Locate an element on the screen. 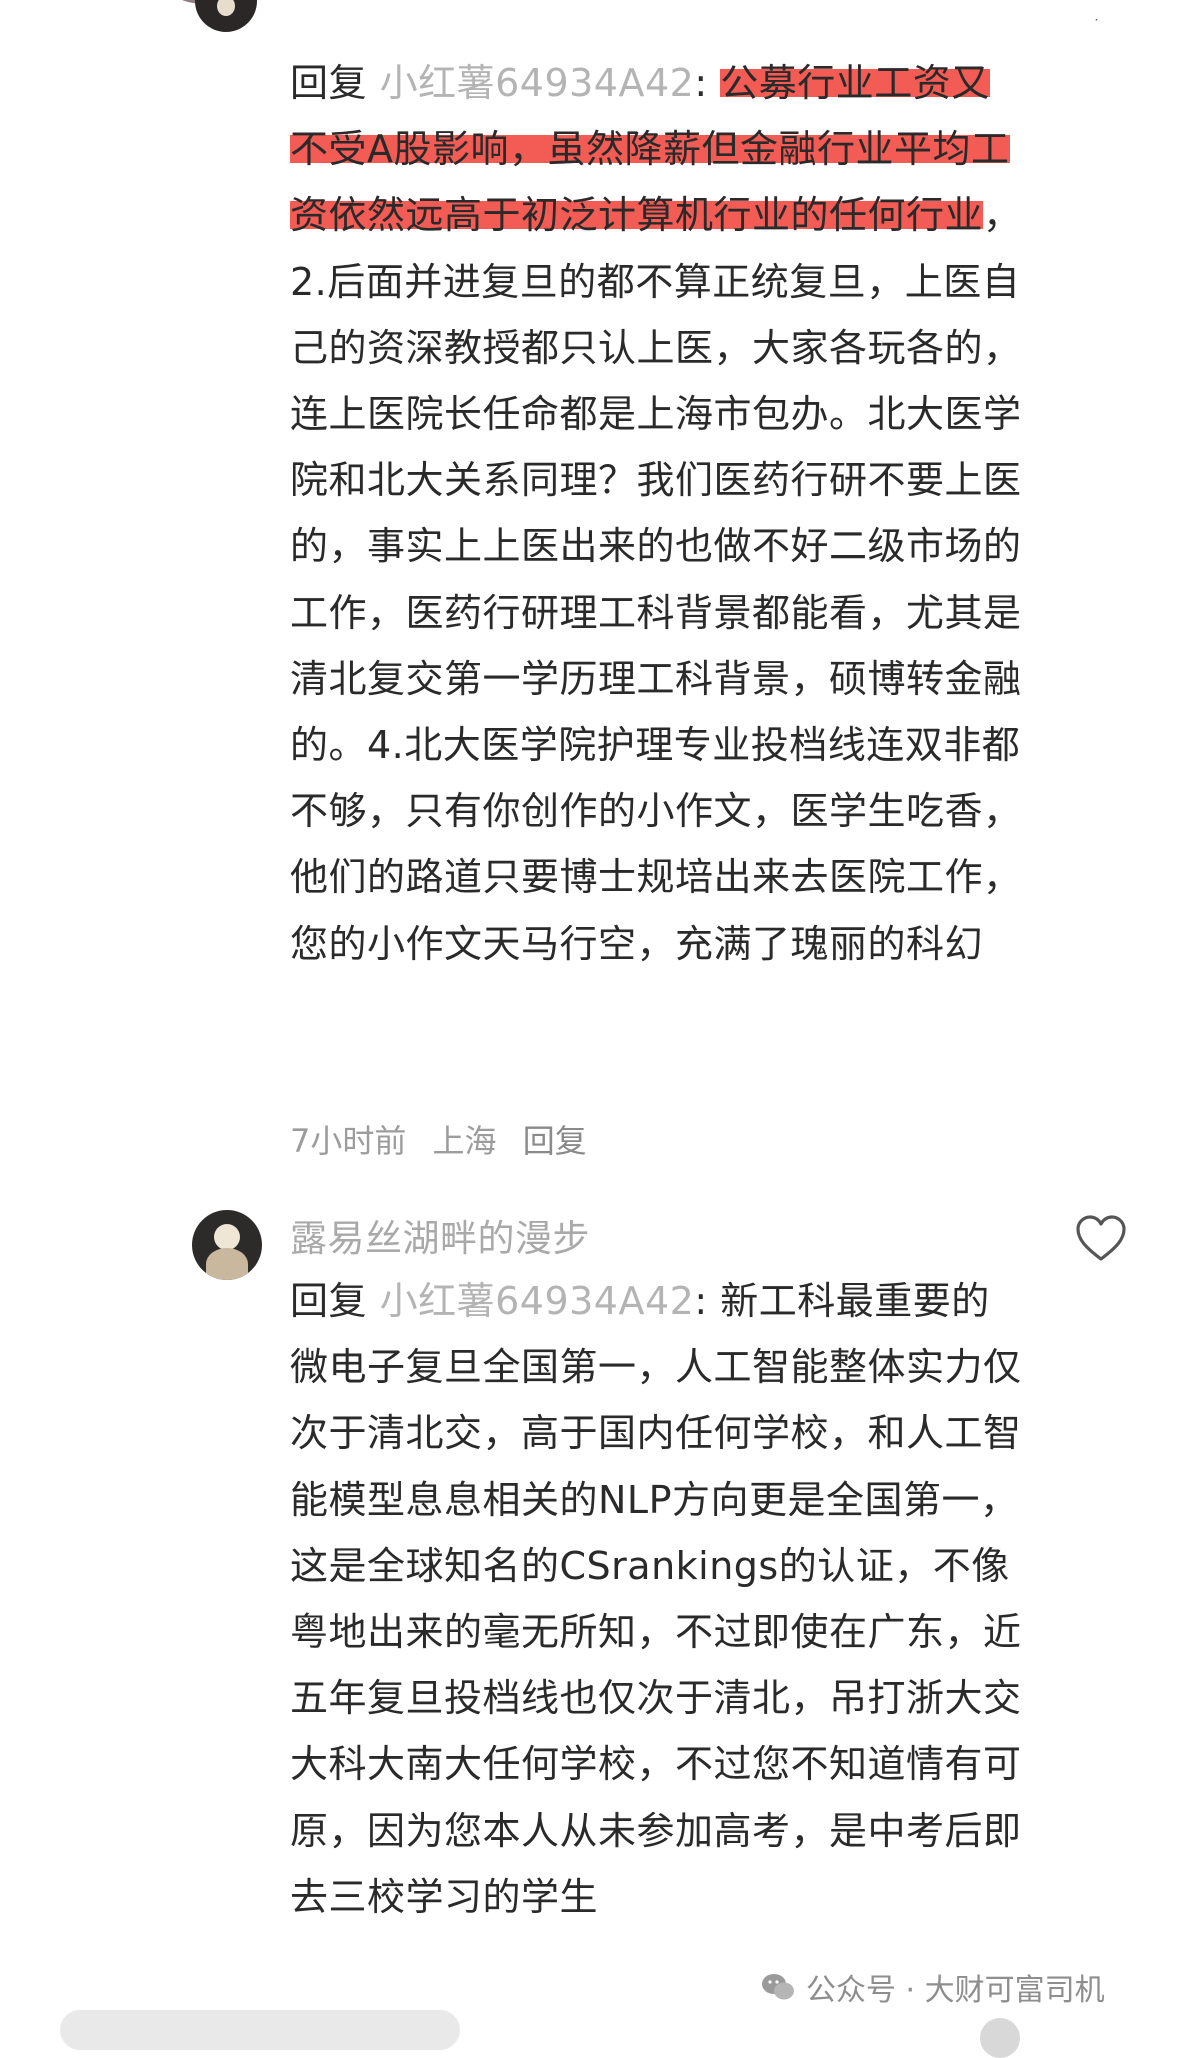  reply-avatar-fragment is located at coordinates (226, 16).